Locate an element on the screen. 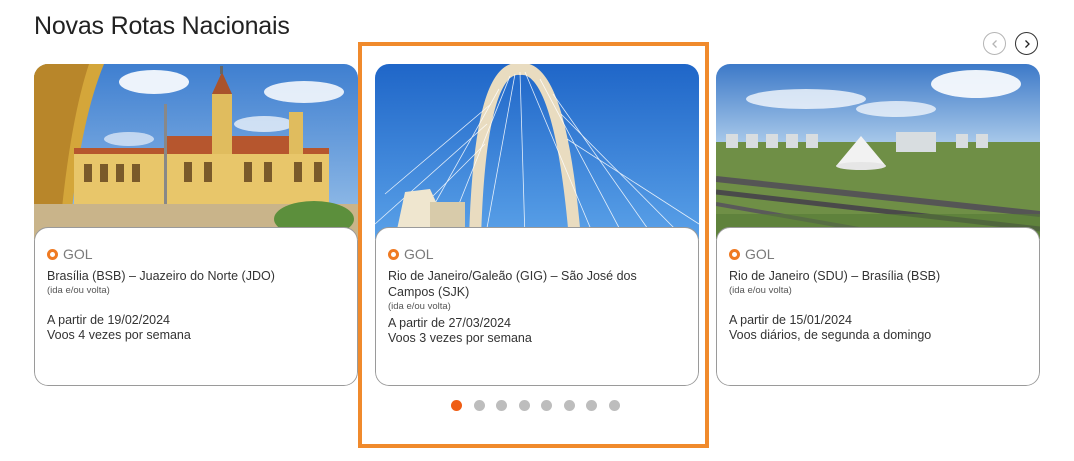 This screenshot has height=461, width=1074. start-date: A partir de 19/02/2024 is located at coordinates (109, 320).